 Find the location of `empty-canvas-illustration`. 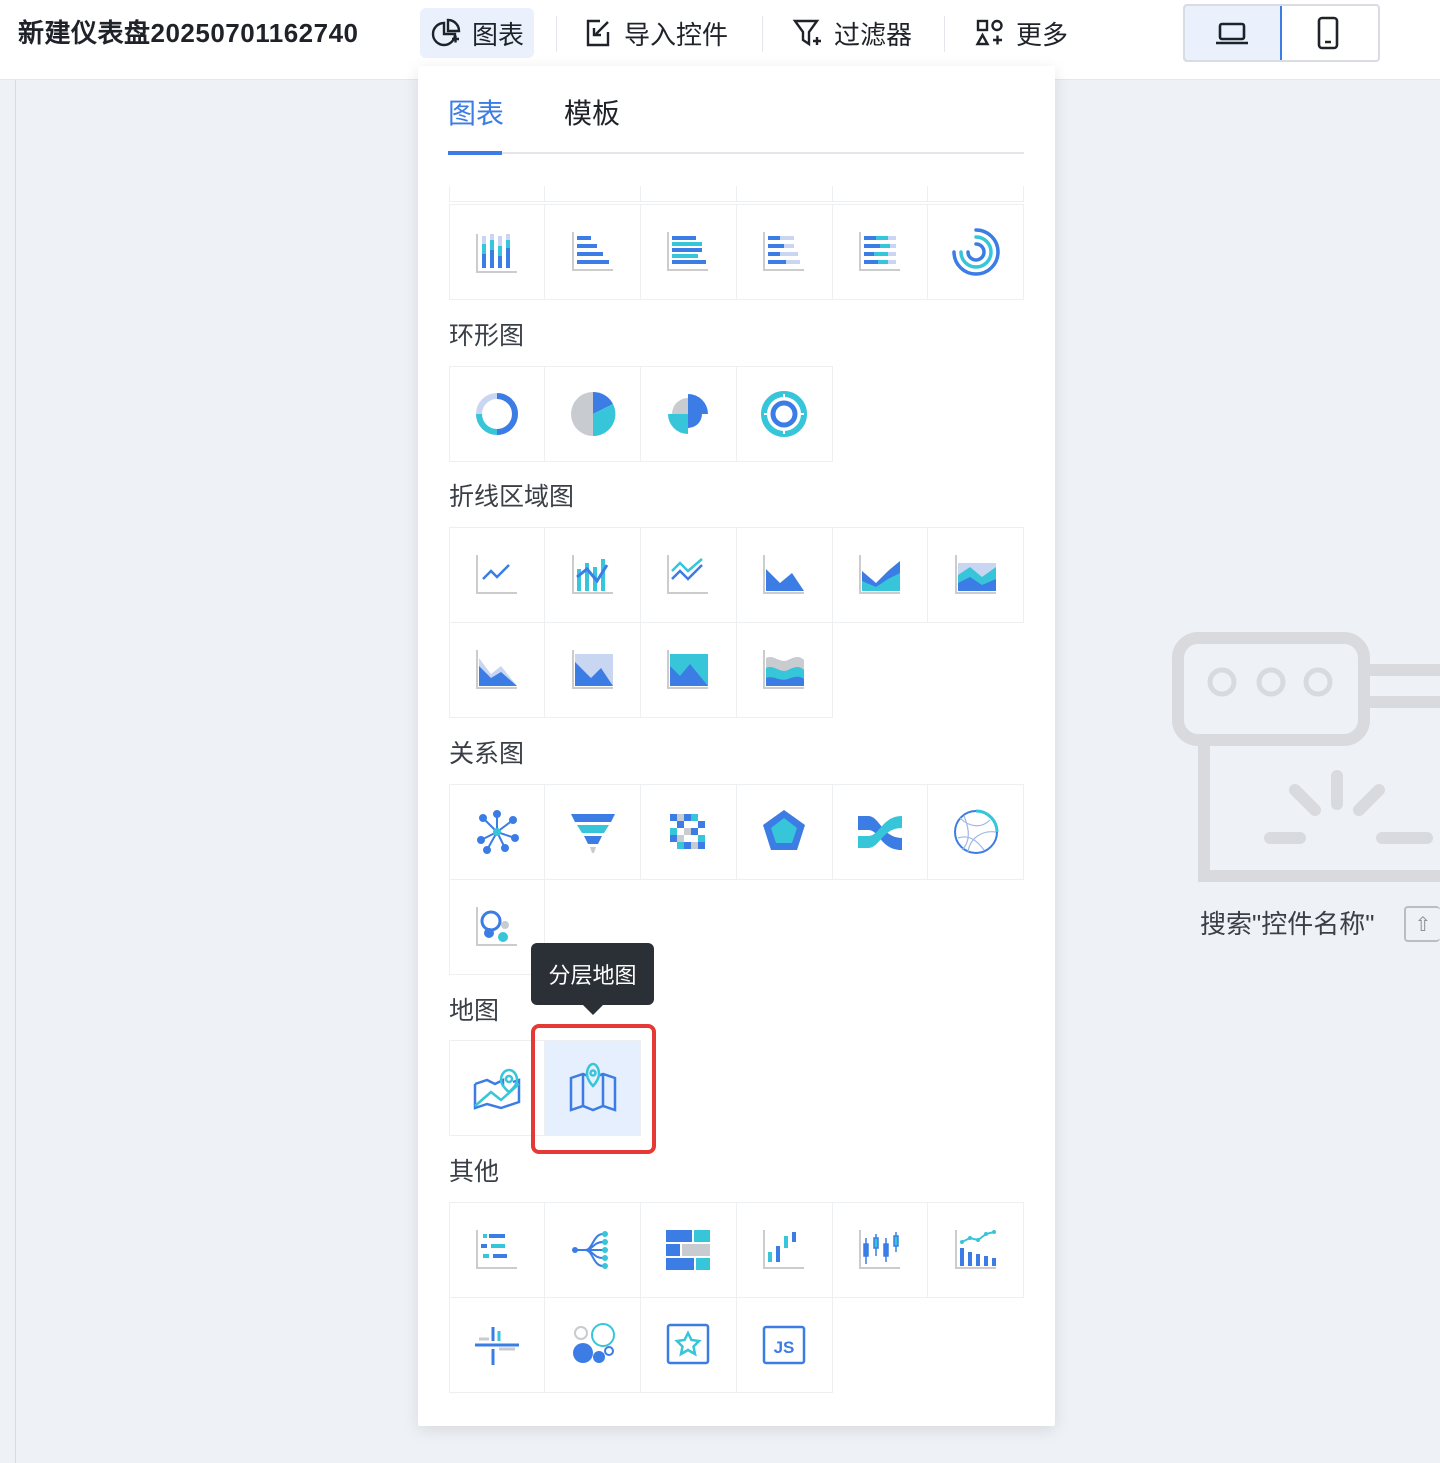

empty-canvas-illustration is located at coordinates (1306, 757).